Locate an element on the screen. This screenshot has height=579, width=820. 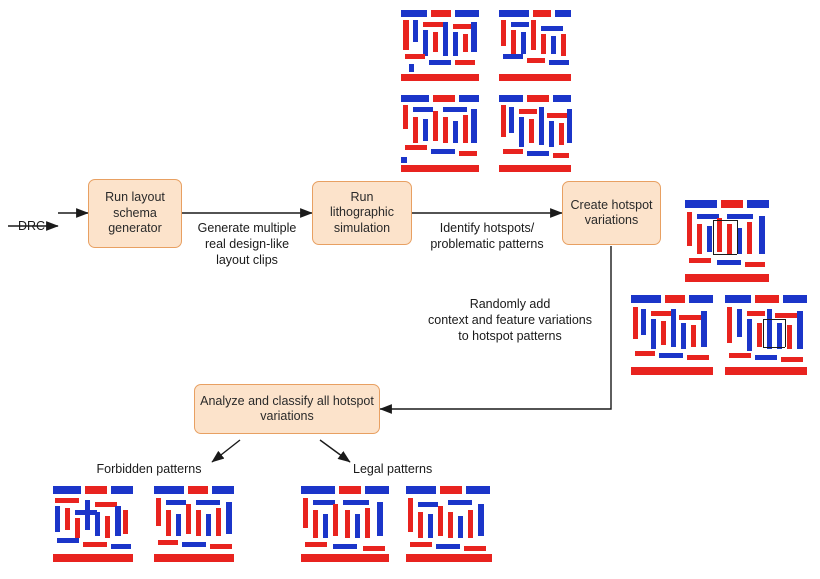
node-label: Run lithographic simulation is located at coordinates (362, 212).